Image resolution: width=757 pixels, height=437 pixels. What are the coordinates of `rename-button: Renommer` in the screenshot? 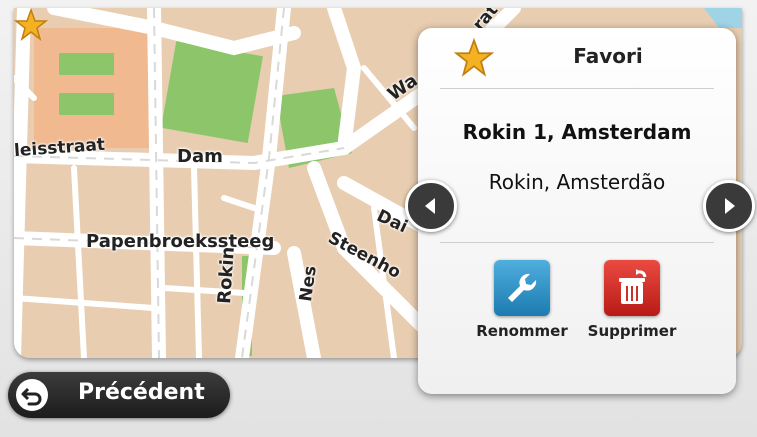 It's located at (522, 300).